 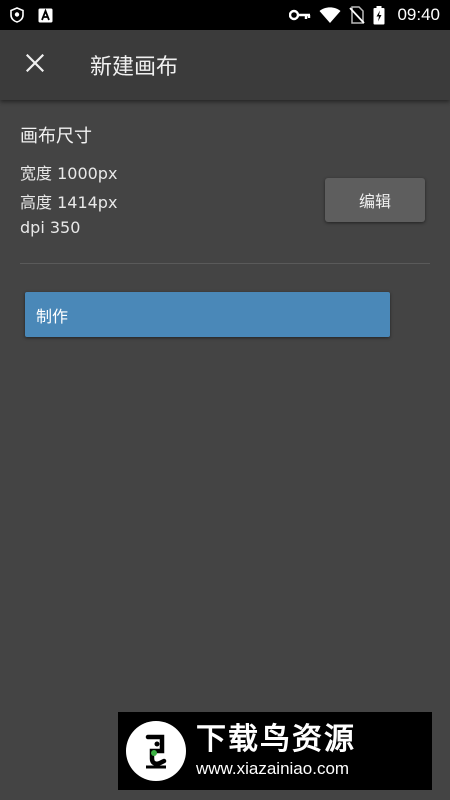 I want to click on wifi-icon, so click(x=330, y=15).